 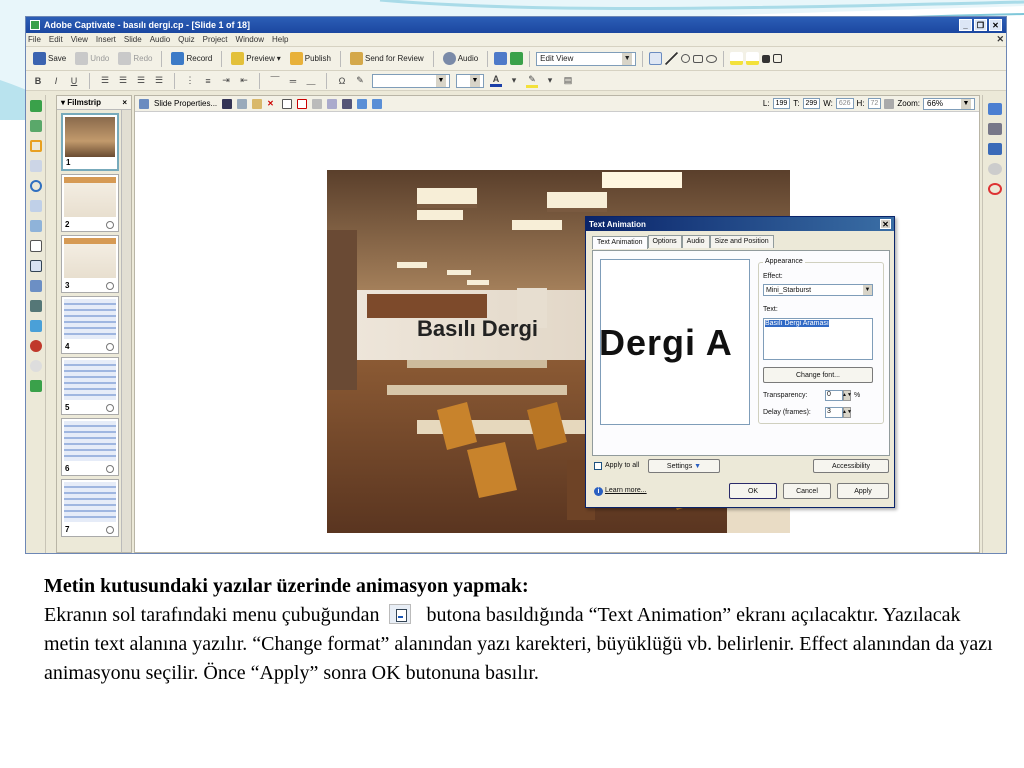 I want to click on slide-thumbnail: 4, so click(x=90, y=325).